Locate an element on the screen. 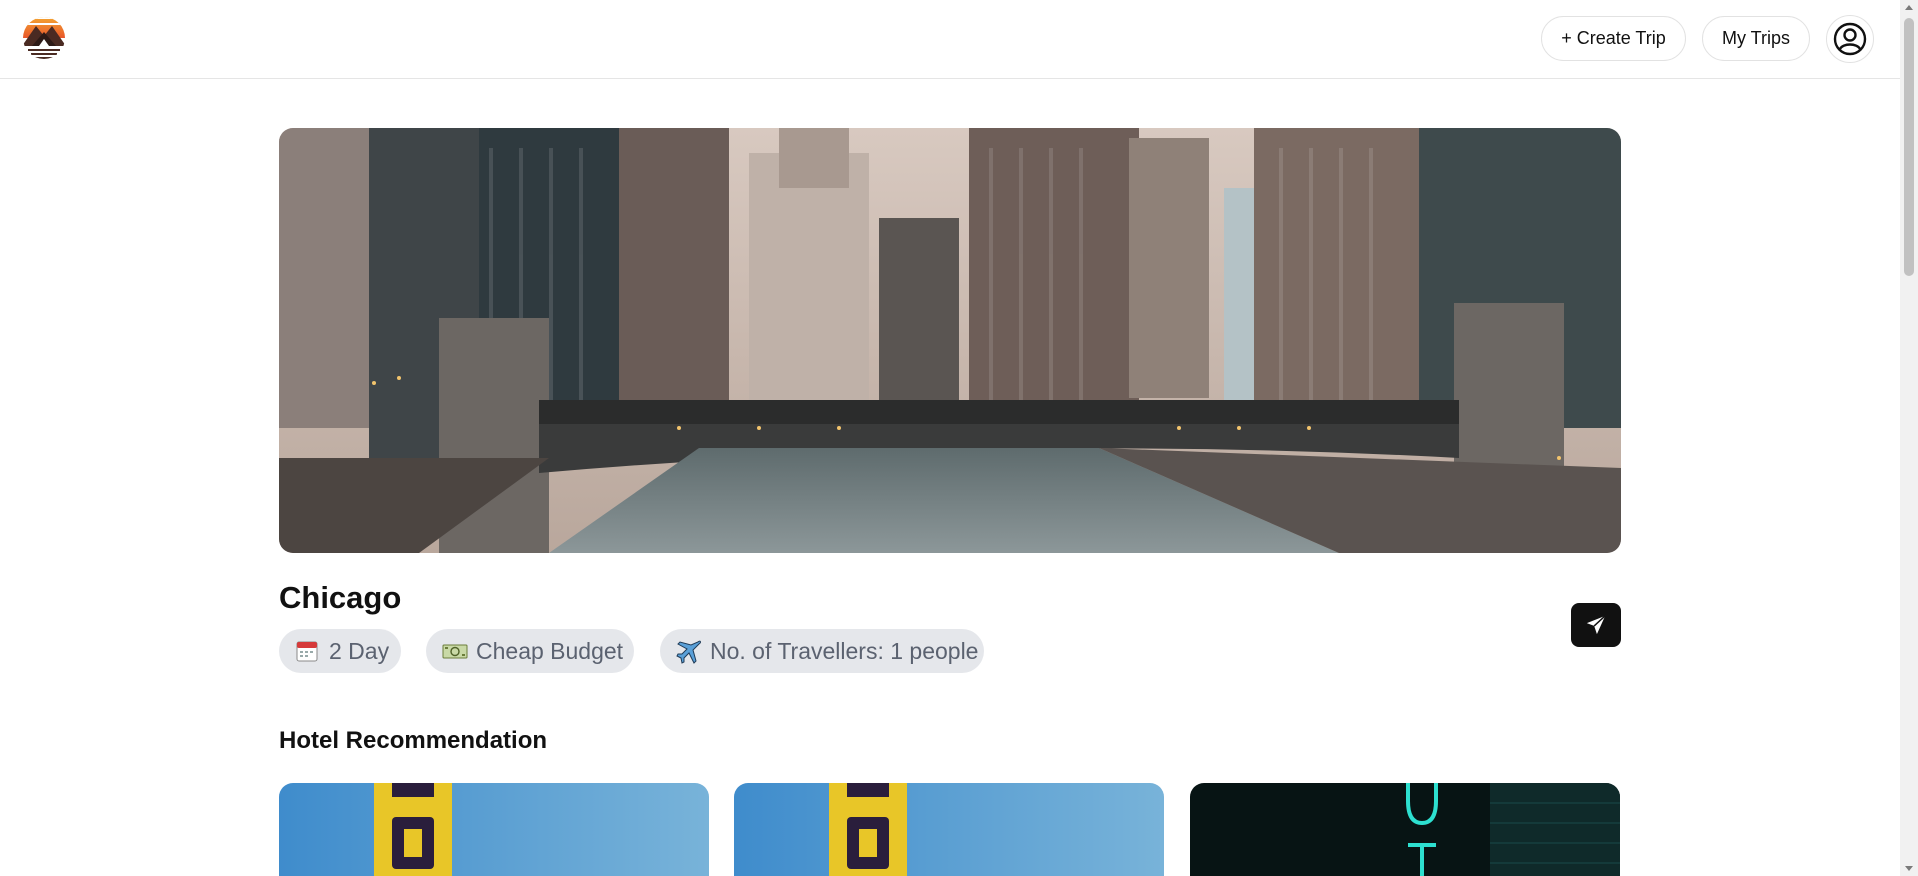 This screenshot has width=1918, height=876. create-trip-button: + Create Trip is located at coordinates (1613, 38).